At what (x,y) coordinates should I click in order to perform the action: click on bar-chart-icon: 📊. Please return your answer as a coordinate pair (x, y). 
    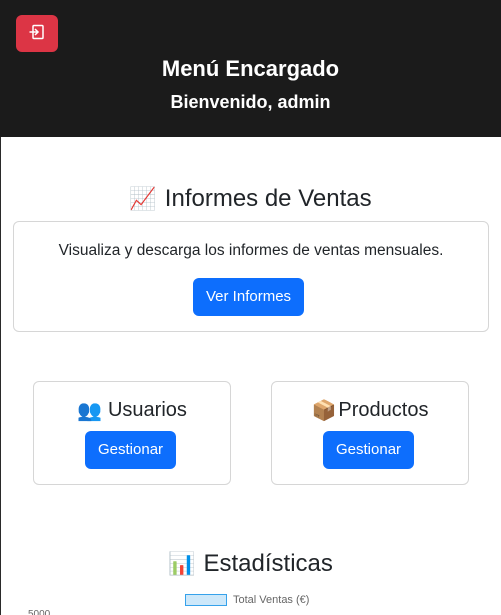
    Looking at the image, I should click on (182, 563).